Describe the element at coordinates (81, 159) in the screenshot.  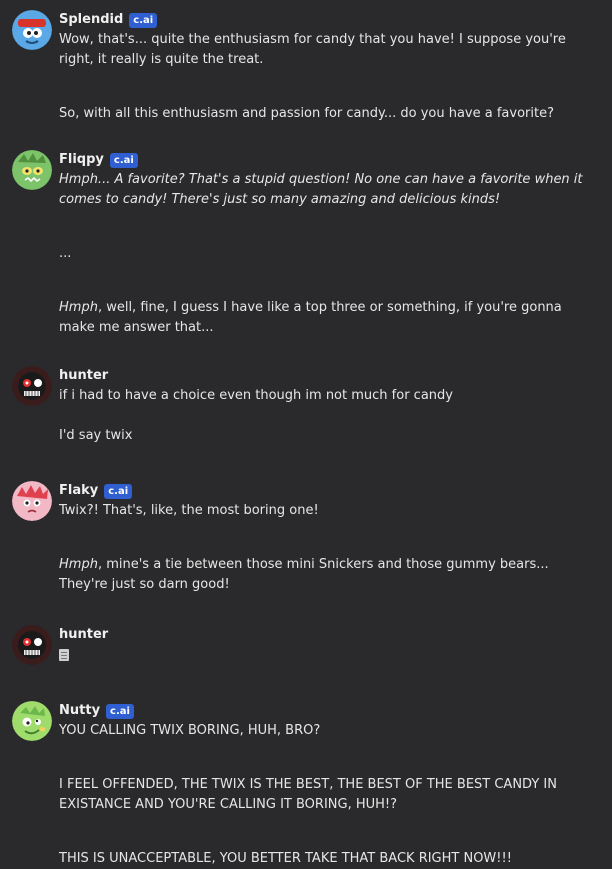
I see `author-name: Fliqpy` at that location.